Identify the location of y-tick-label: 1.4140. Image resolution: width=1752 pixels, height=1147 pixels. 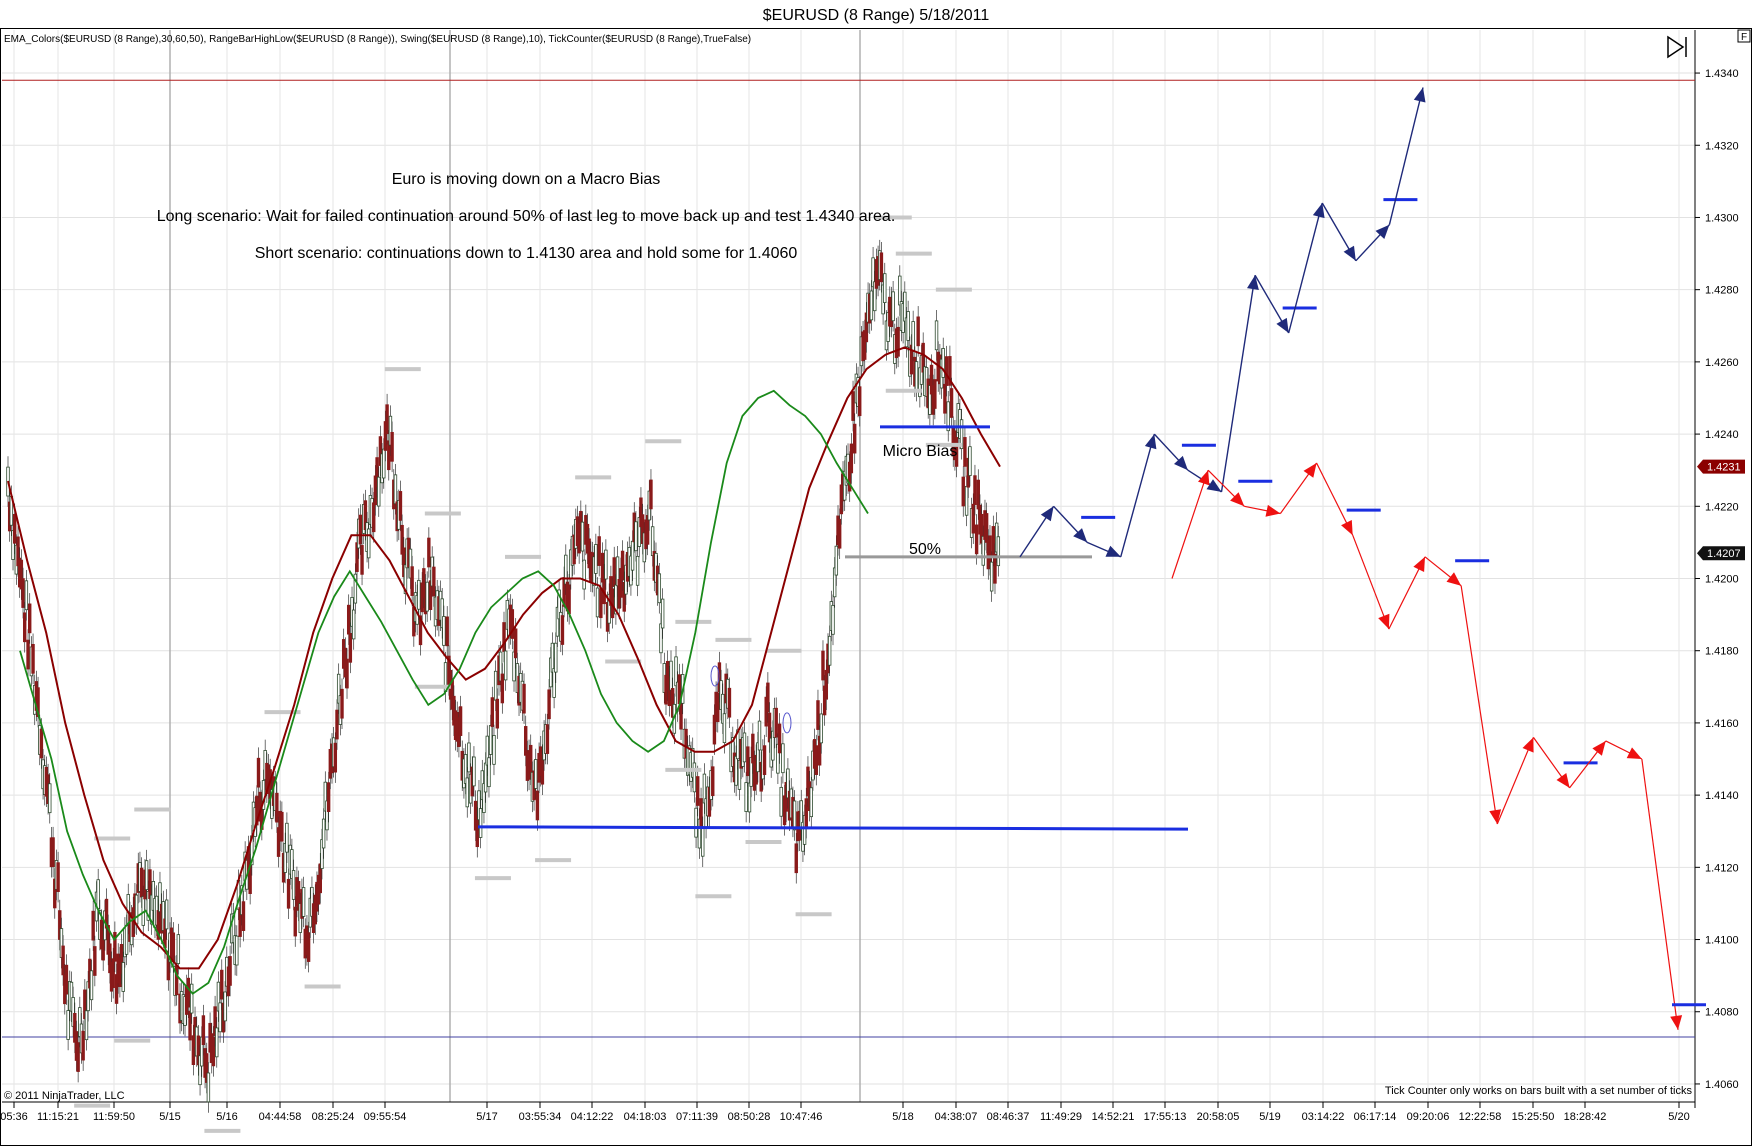
(1722, 796).